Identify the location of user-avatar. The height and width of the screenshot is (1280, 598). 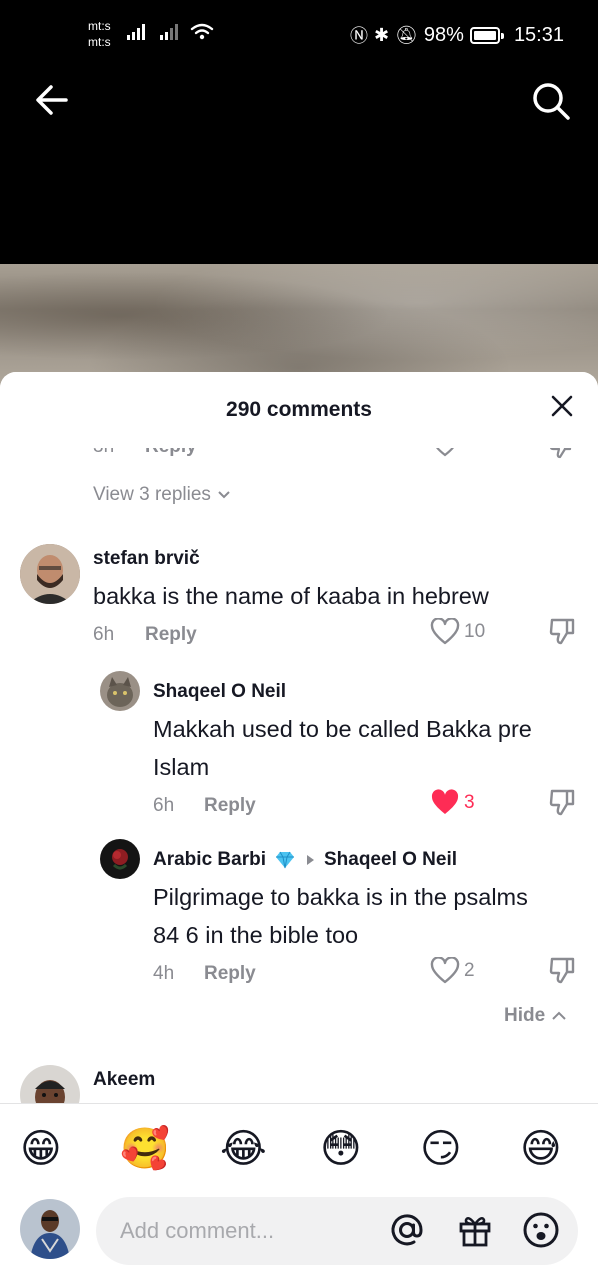
(50, 1229).